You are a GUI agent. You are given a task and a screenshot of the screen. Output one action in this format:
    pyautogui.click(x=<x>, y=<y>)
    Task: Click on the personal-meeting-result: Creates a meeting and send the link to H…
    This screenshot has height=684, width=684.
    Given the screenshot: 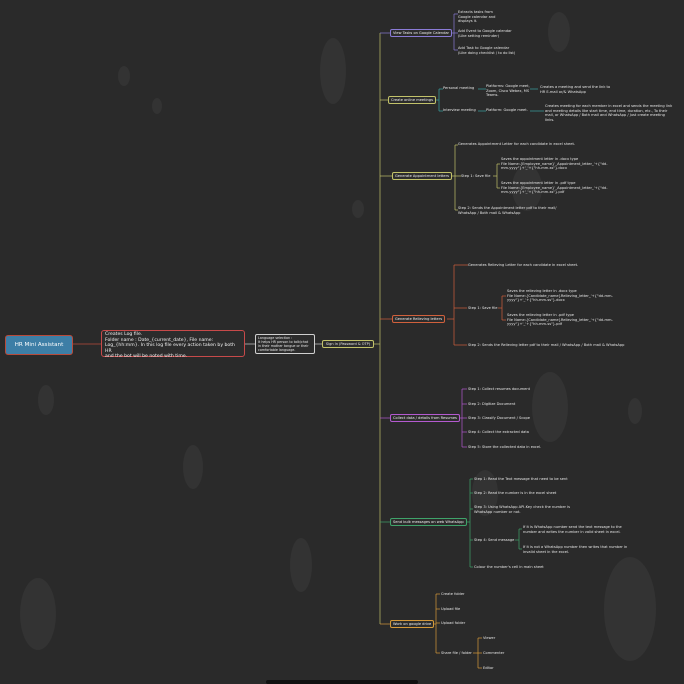 What is the action you would take?
    pyautogui.click(x=575, y=89)
    